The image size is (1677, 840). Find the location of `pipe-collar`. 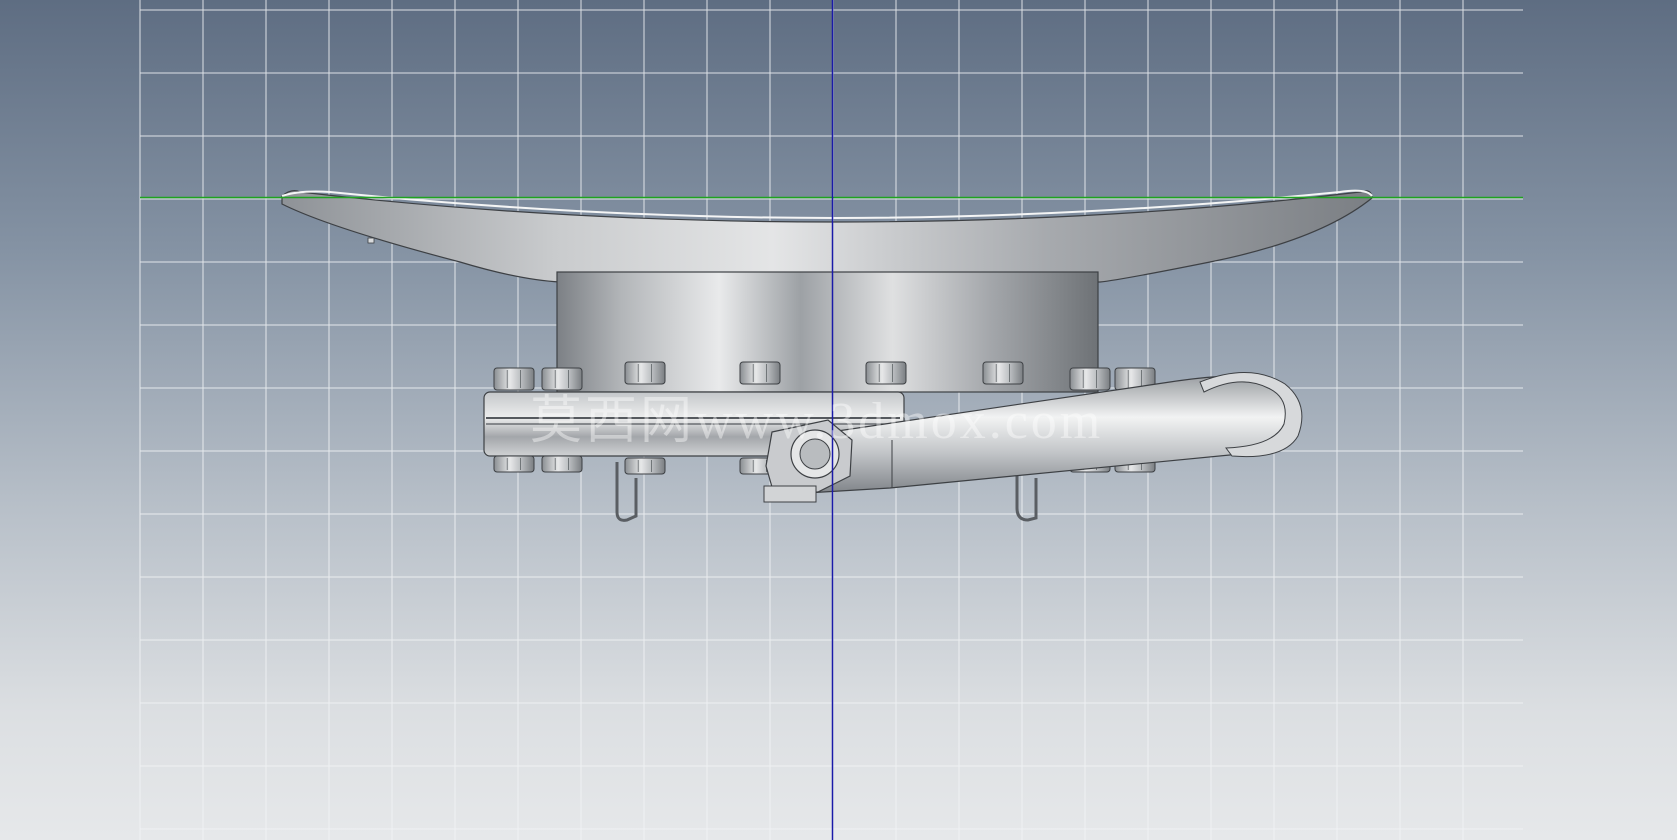

pipe-collar is located at coordinates (790, 494).